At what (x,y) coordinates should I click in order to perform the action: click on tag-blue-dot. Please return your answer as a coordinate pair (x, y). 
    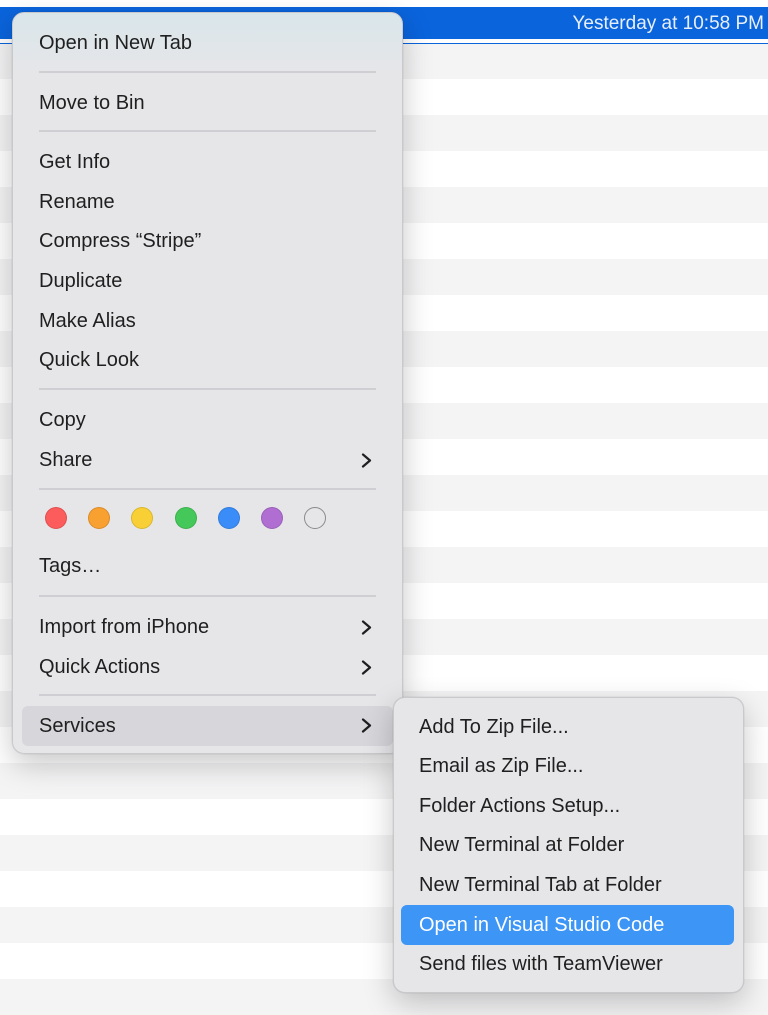
    Looking at the image, I should click on (229, 518).